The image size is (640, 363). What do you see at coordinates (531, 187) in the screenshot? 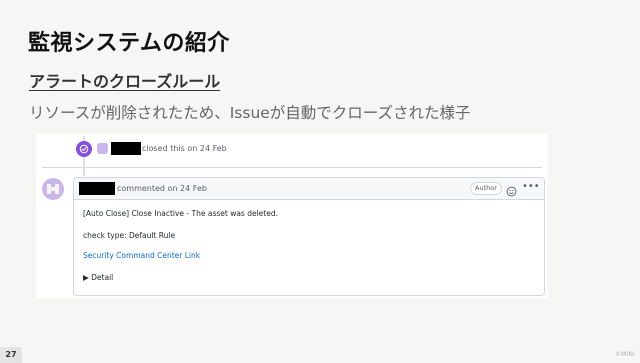
I see `kebab-menu-icon: •••` at bounding box center [531, 187].